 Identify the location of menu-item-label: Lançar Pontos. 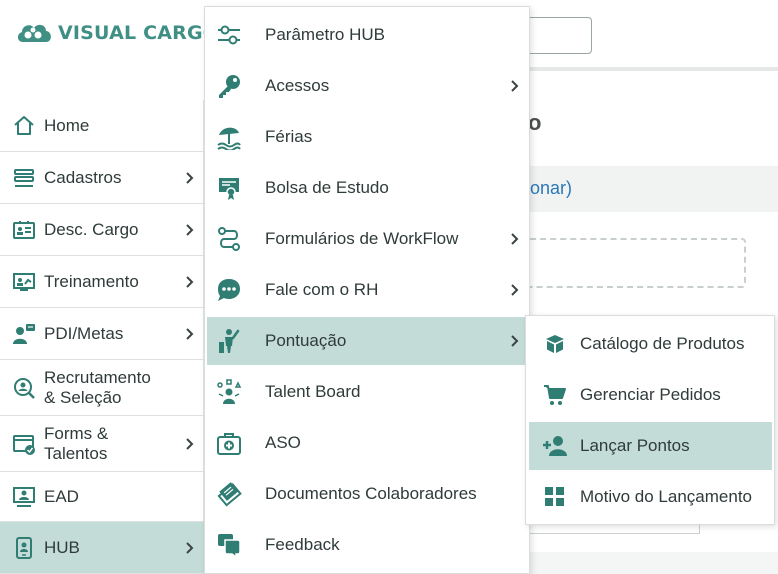
(635, 445).